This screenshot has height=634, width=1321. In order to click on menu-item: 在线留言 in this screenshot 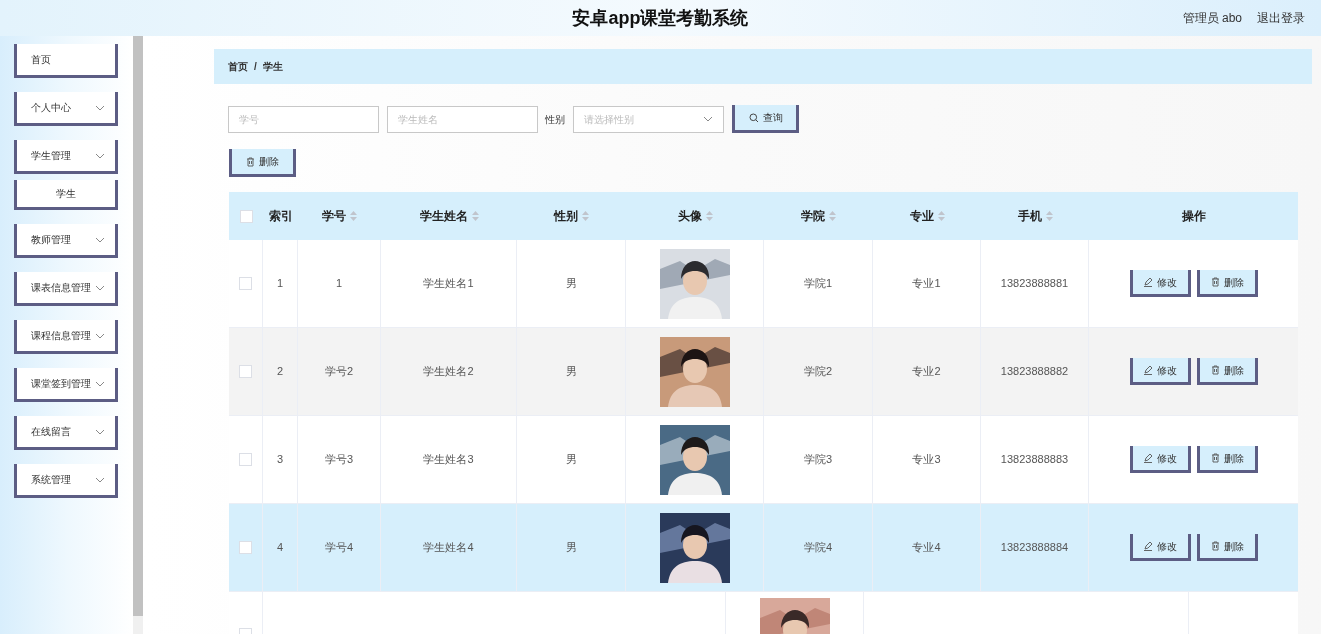, I will do `click(66, 433)`.